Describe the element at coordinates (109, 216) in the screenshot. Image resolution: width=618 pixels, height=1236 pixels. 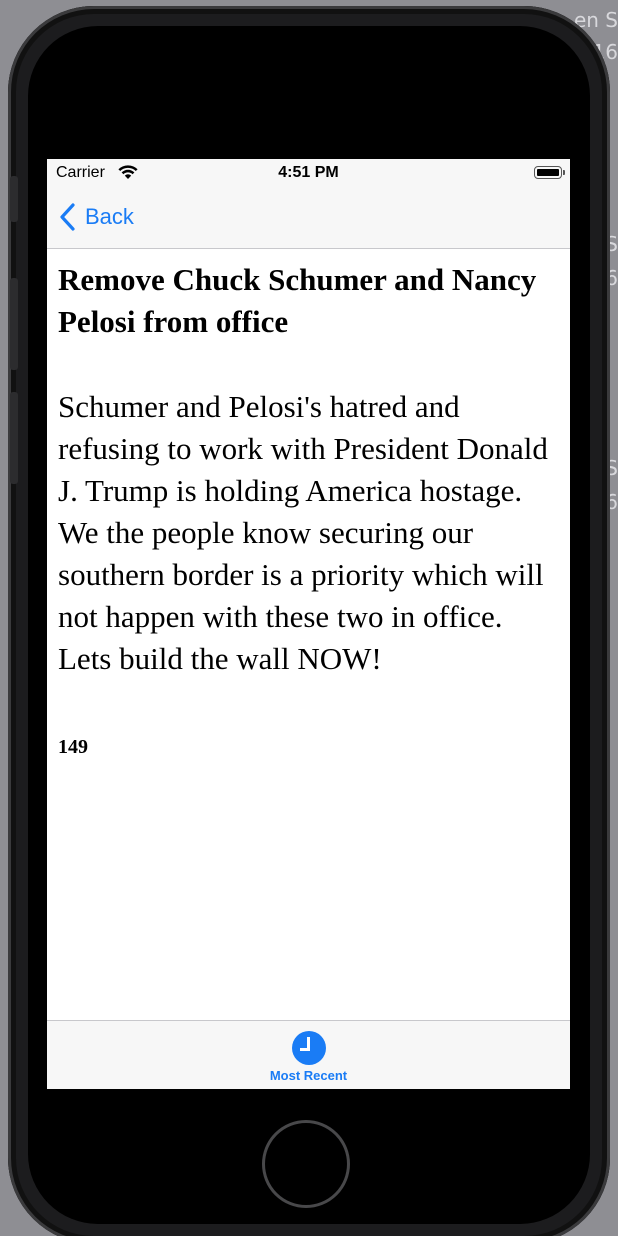
I see `back-label: Back` at that location.